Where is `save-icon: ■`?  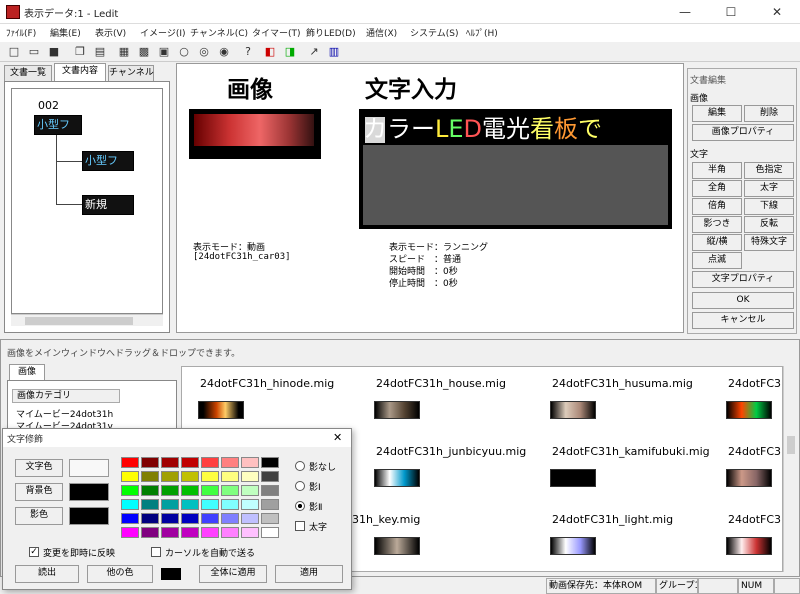 save-icon: ■ is located at coordinates (54, 52).